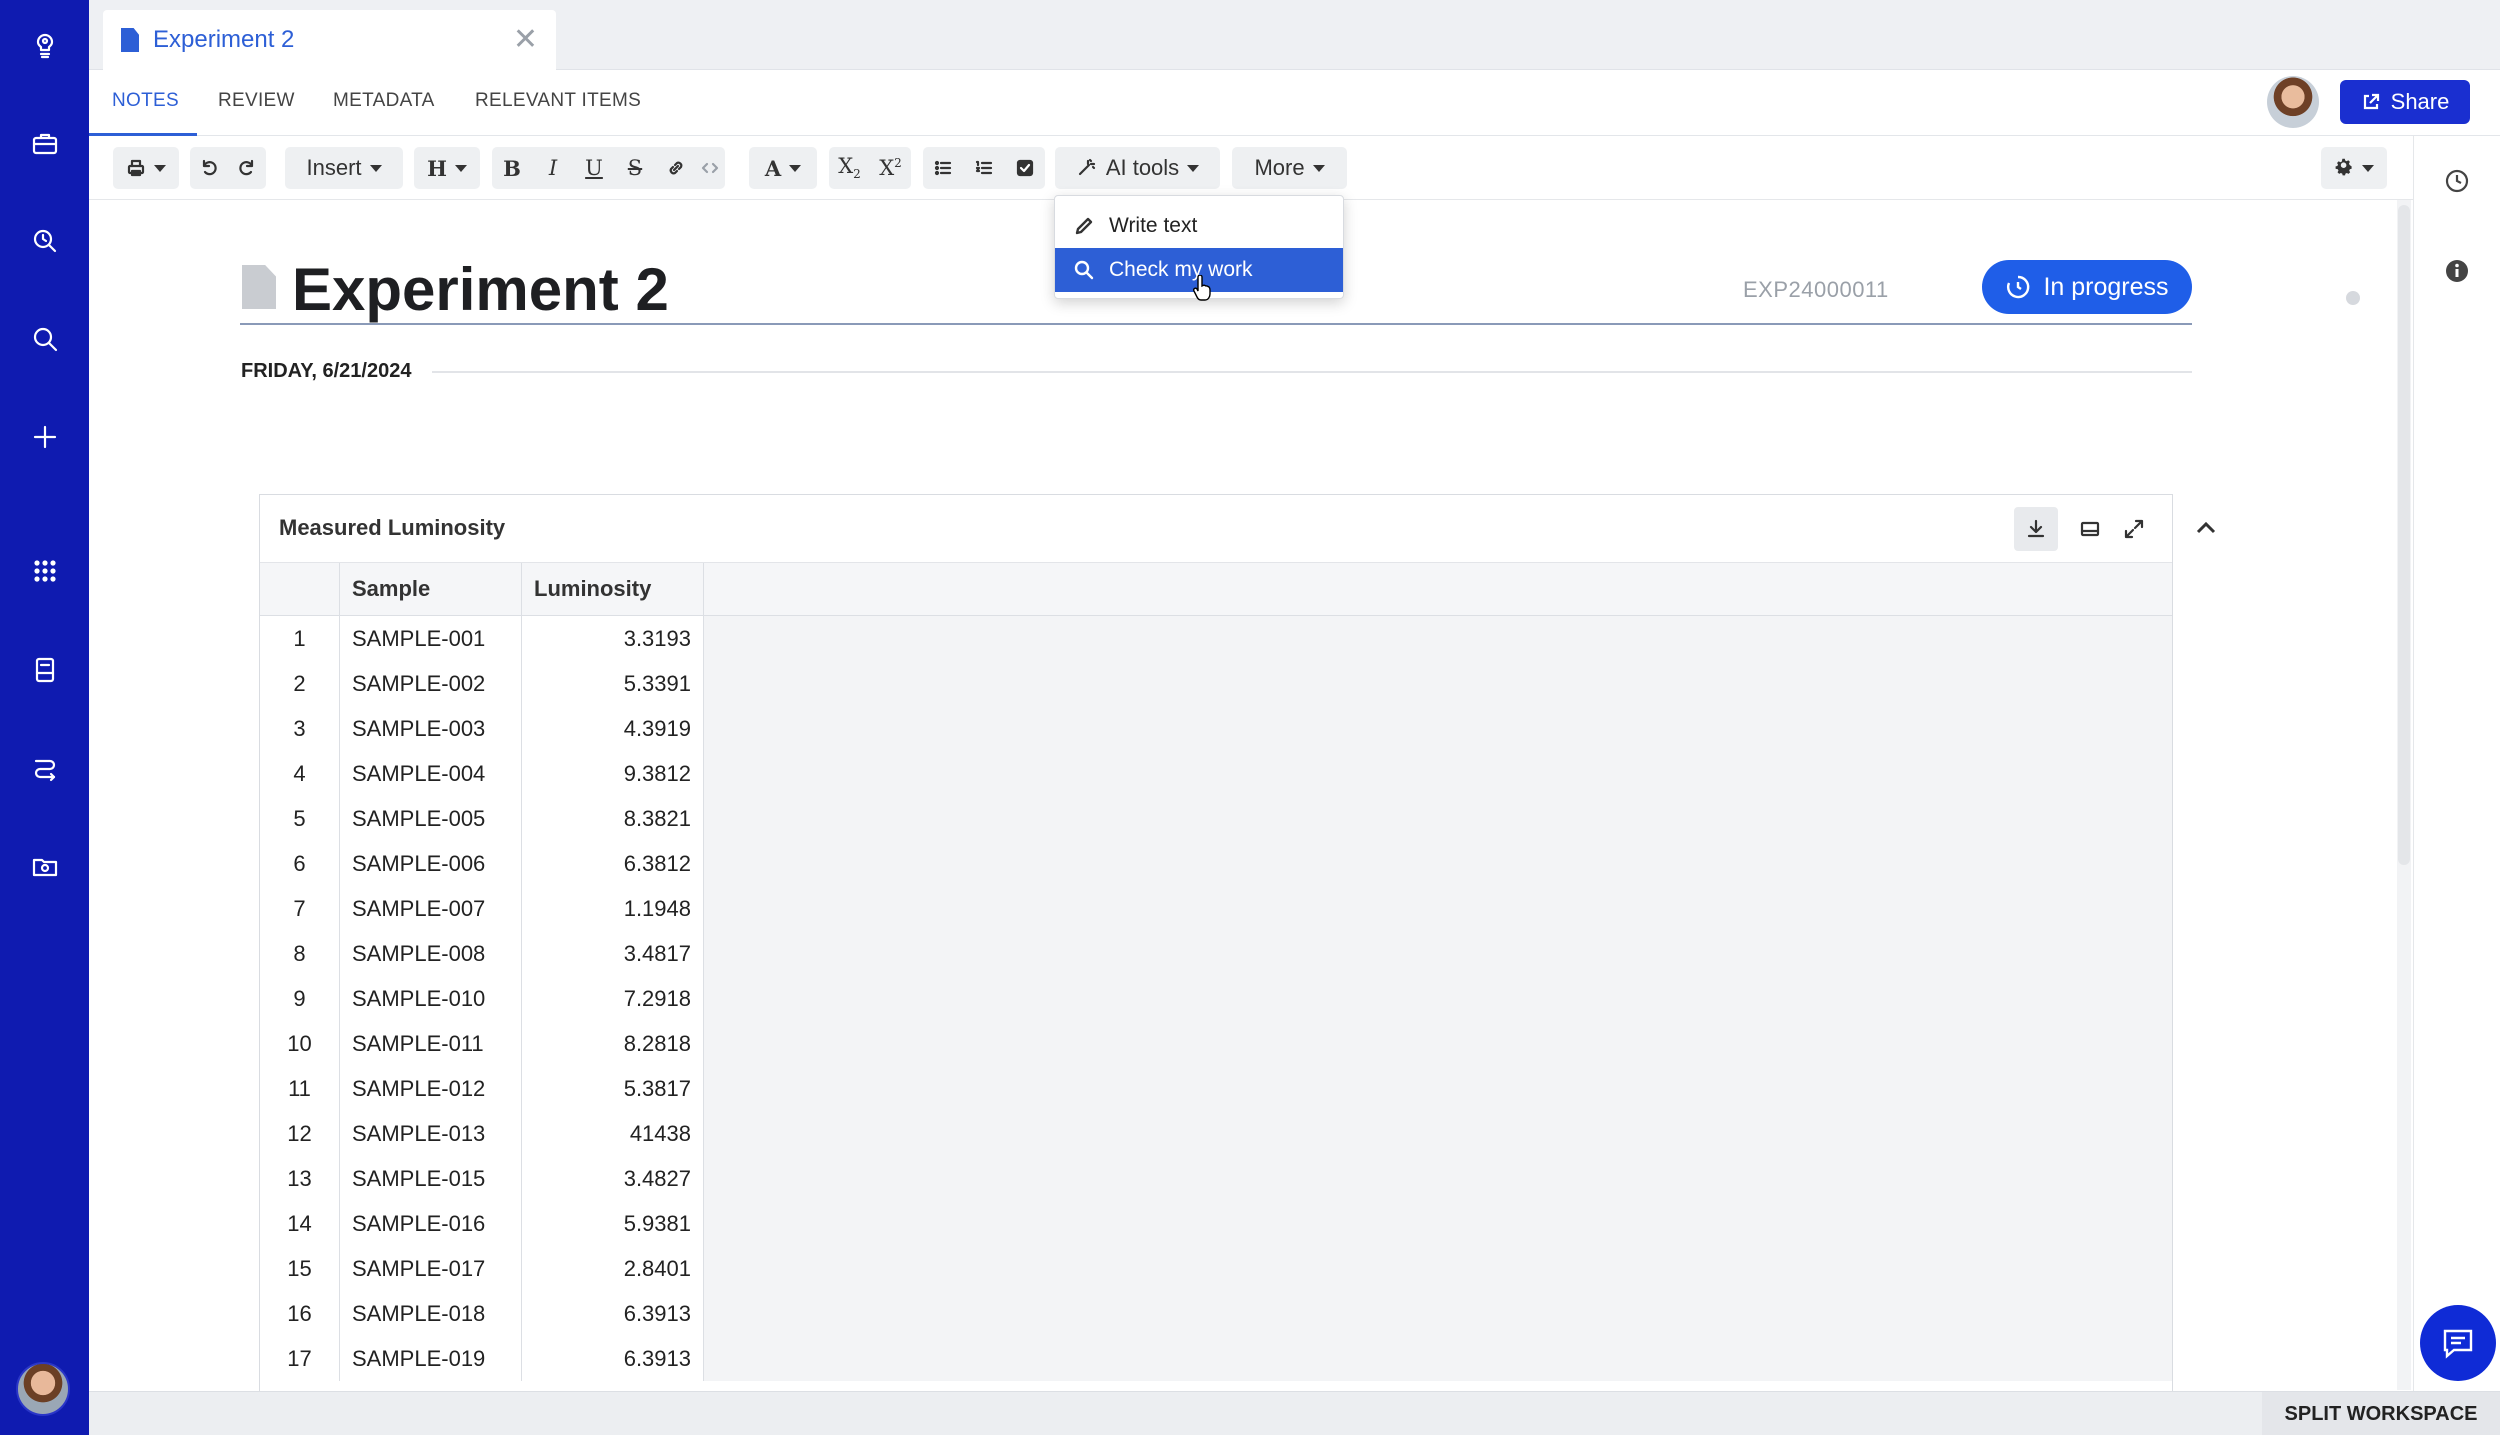 The width and height of the screenshot is (2500, 1435). I want to click on sample-cell: SAMPLE-017, so click(431, 1268).